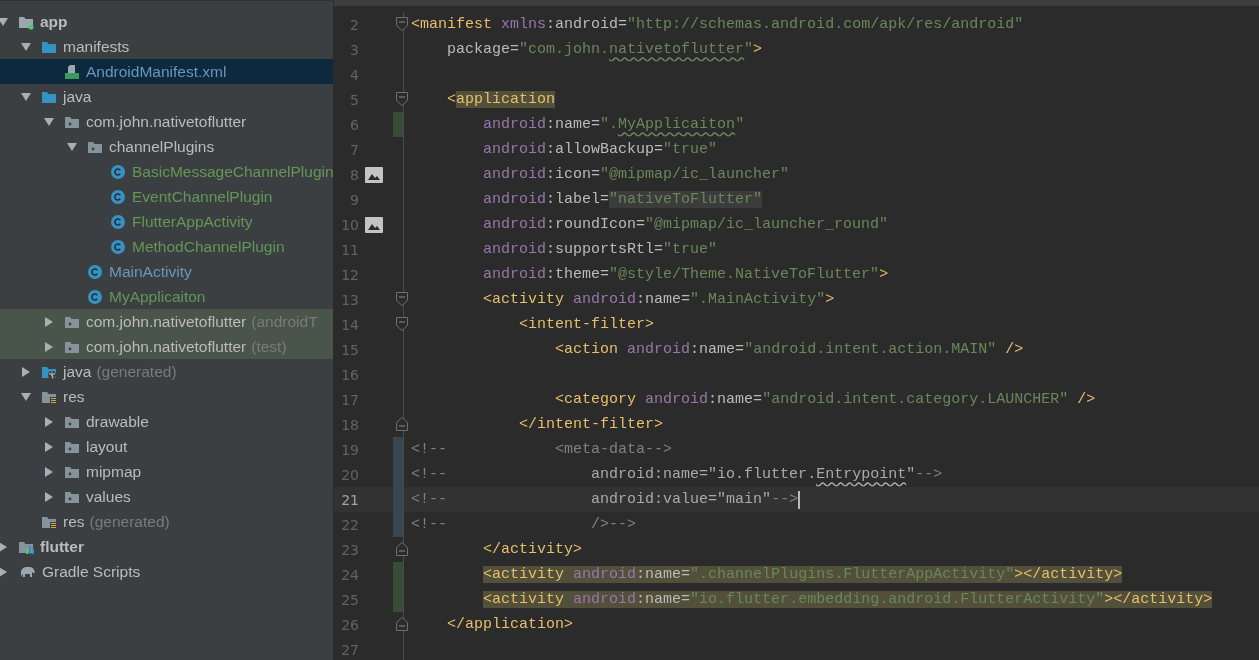 This screenshot has width=1259, height=660. What do you see at coordinates (150, 271) in the screenshot?
I see `tree-item-label: MainActivity` at bounding box center [150, 271].